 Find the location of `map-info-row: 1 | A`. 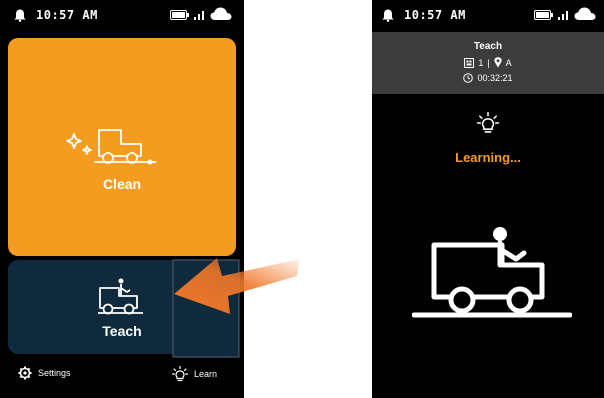

map-info-row: 1 | A is located at coordinates (488, 62).